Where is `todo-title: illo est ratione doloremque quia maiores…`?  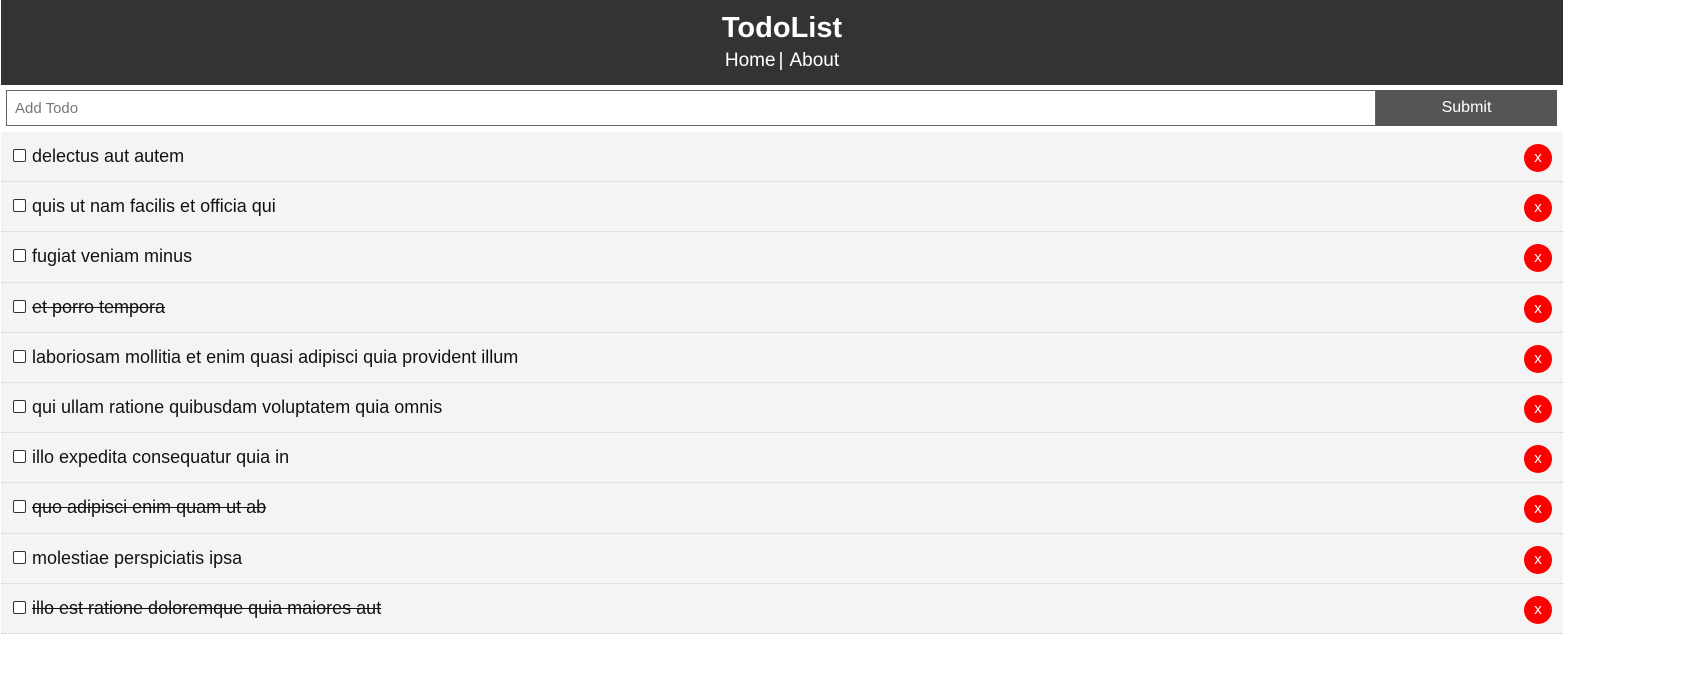 todo-title: illo est ratione doloremque quia maiores… is located at coordinates (207, 607).